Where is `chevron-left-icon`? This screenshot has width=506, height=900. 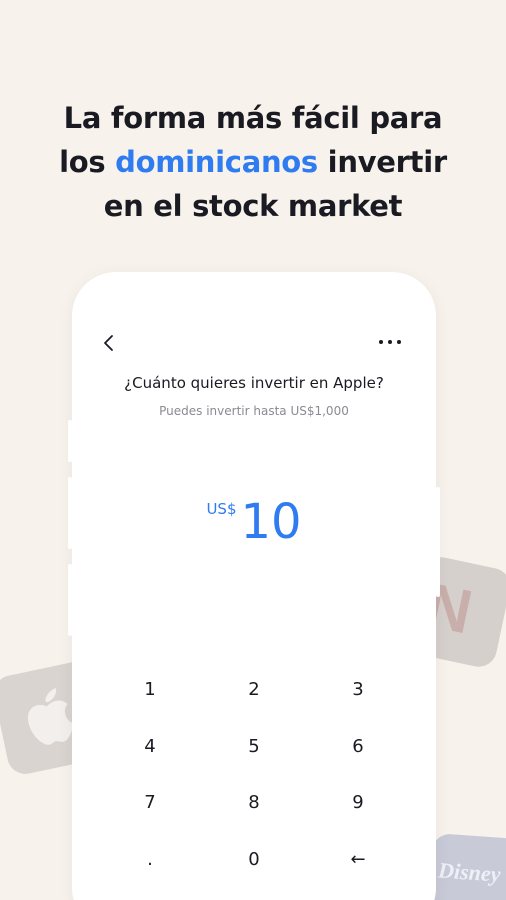 chevron-left-icon is located at coordinates (110, 343).